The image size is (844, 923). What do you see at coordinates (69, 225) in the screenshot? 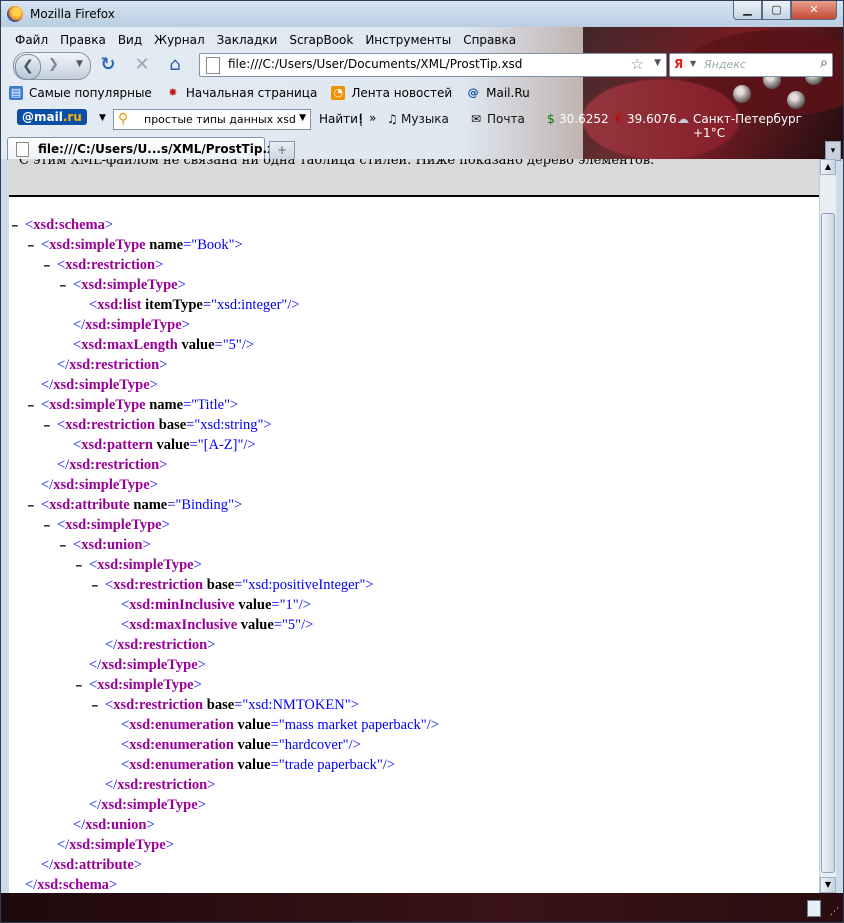
I see `tag-name: xsd:schema` at bounding box center [69, 225].